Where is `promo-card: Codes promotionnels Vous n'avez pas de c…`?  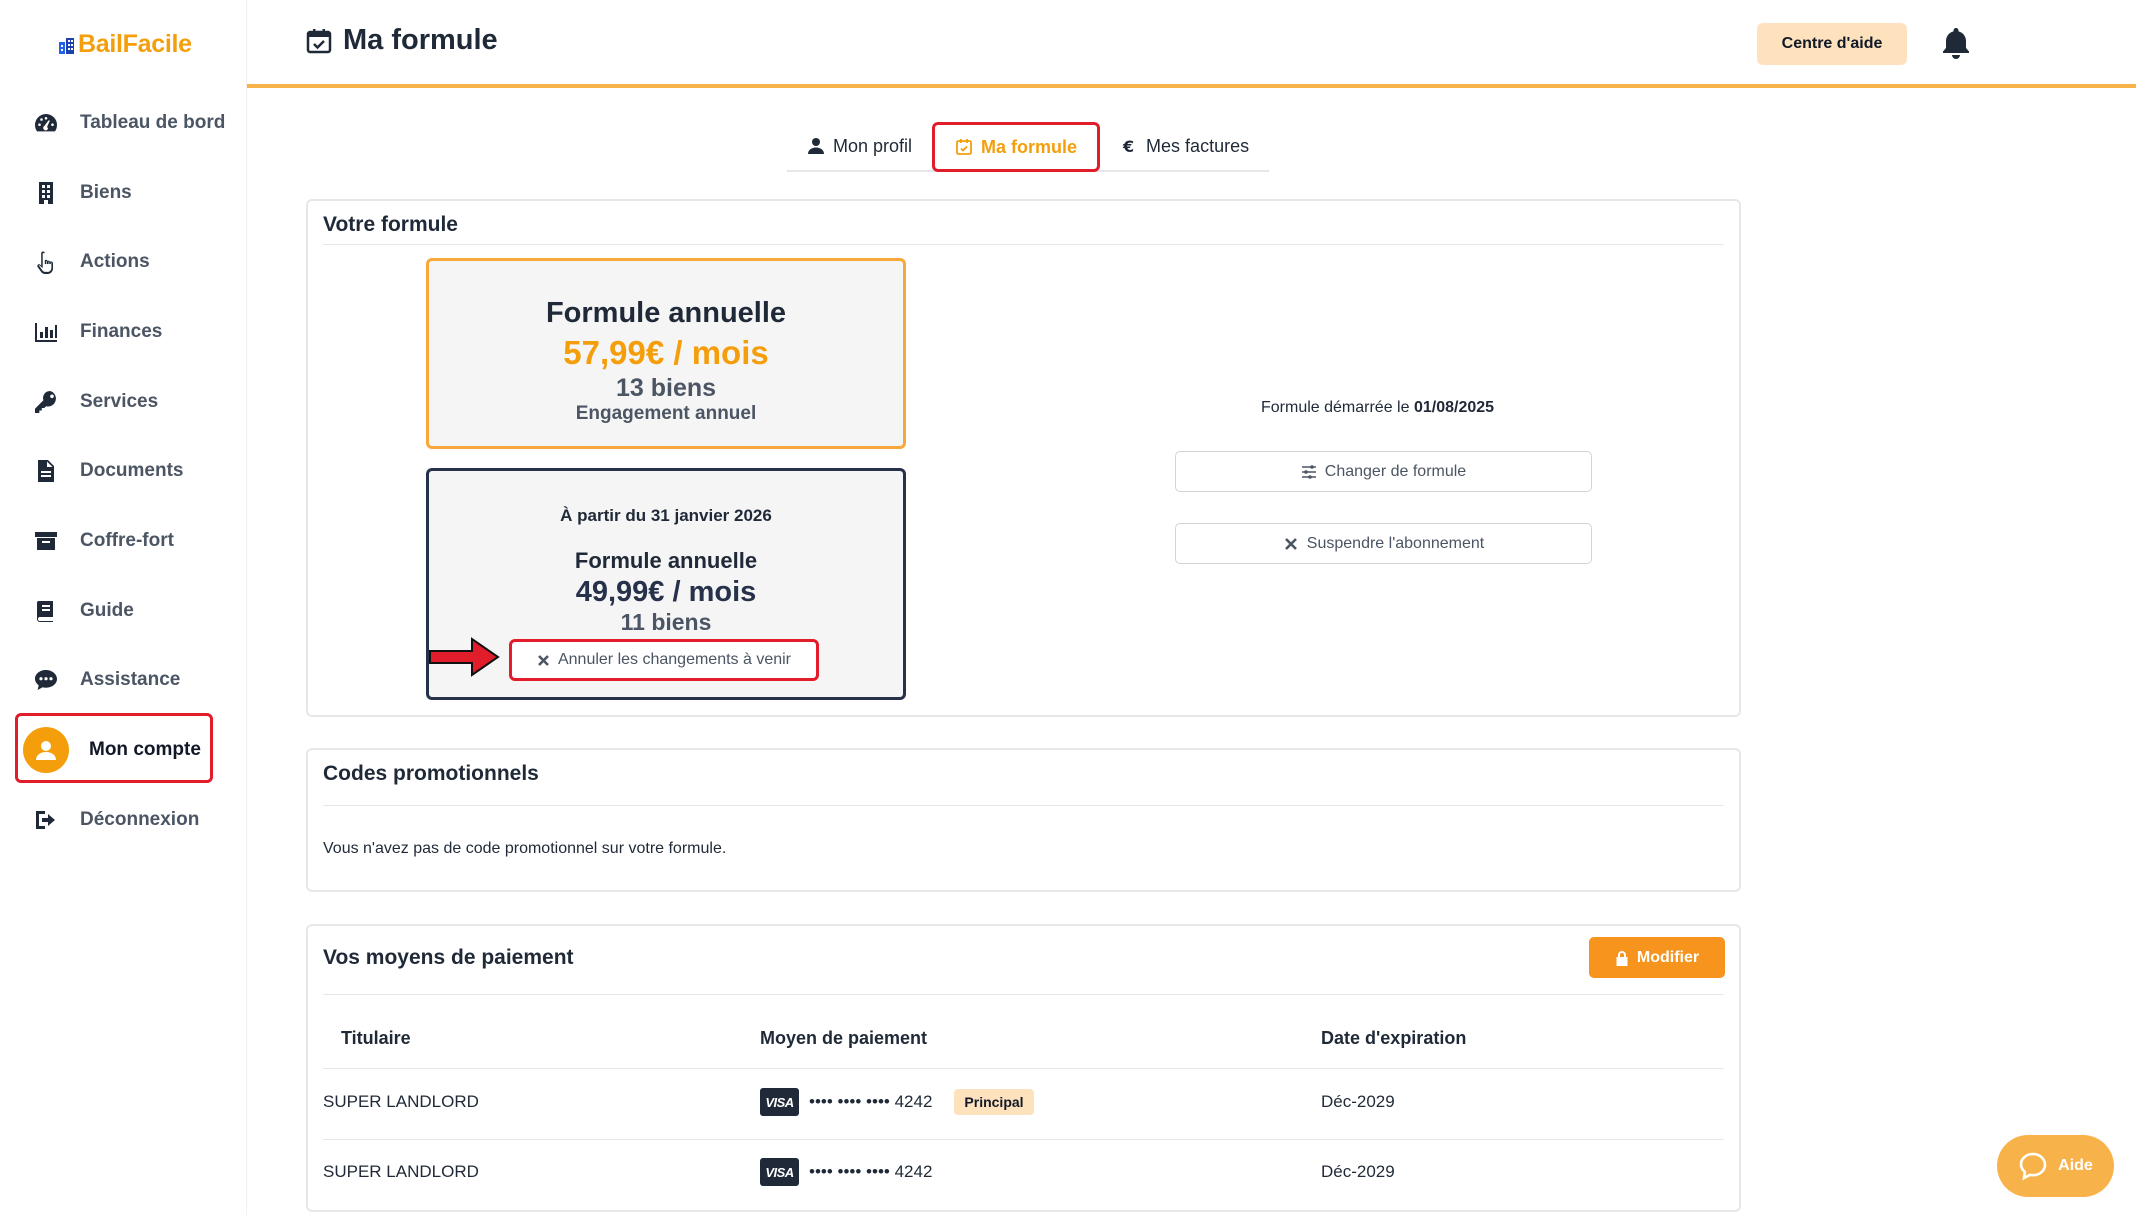
promo-card: Codes promotionnels Vous n'avez pas de c… is located at coordinates (1023, 820).